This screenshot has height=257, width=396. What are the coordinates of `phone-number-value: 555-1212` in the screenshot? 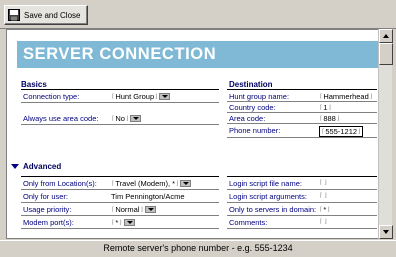 It's located at (341, 131).